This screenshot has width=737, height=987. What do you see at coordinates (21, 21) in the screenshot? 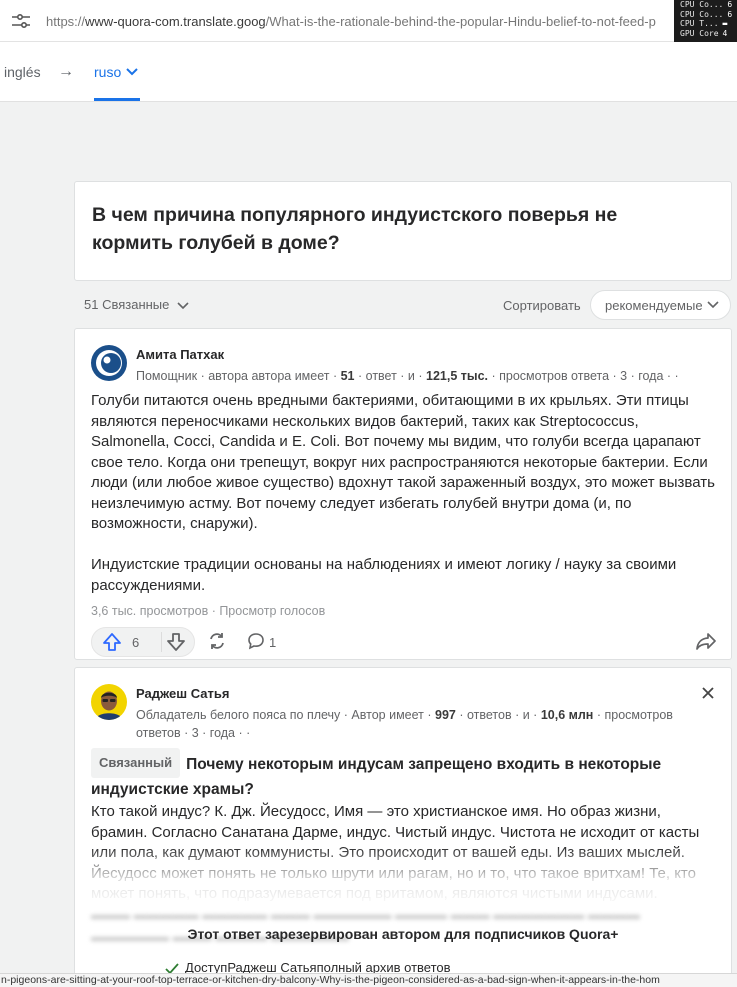
I see `site-settings-icon` at bounding box center [21, 21].